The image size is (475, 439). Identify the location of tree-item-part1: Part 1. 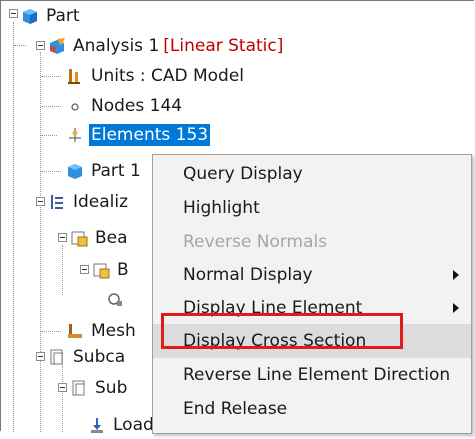
(104, 171).